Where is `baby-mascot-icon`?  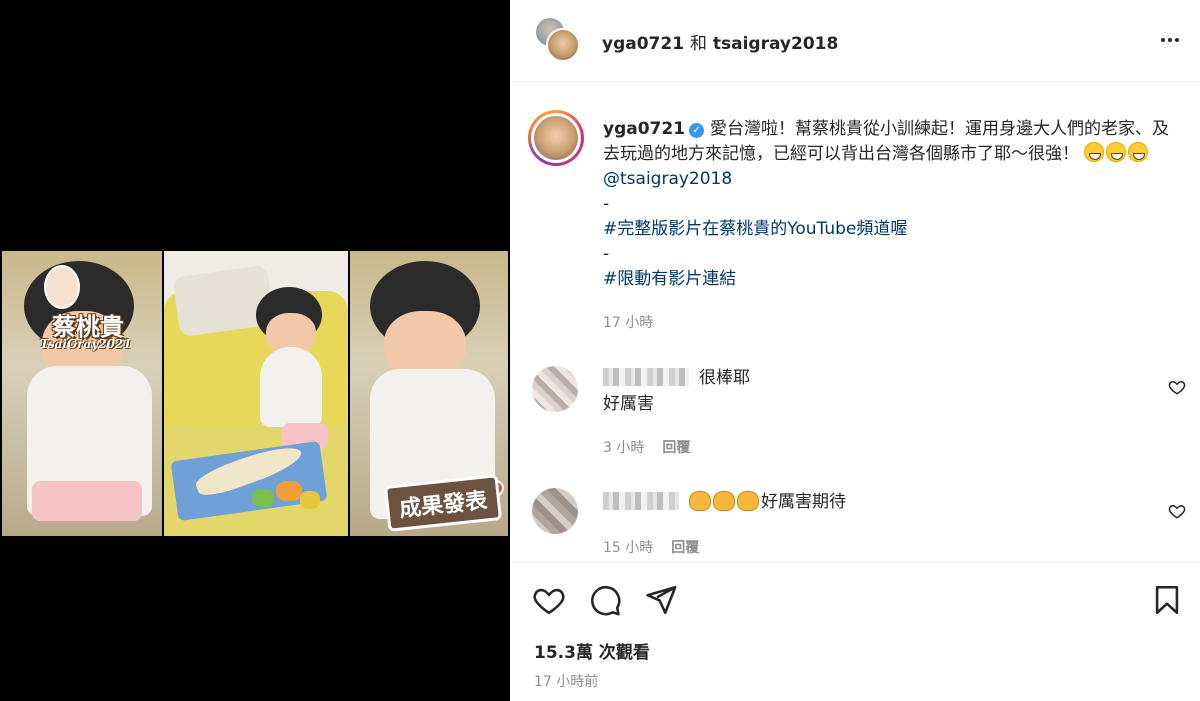
baby-mascot-icon is located at coordinates (62, 287).